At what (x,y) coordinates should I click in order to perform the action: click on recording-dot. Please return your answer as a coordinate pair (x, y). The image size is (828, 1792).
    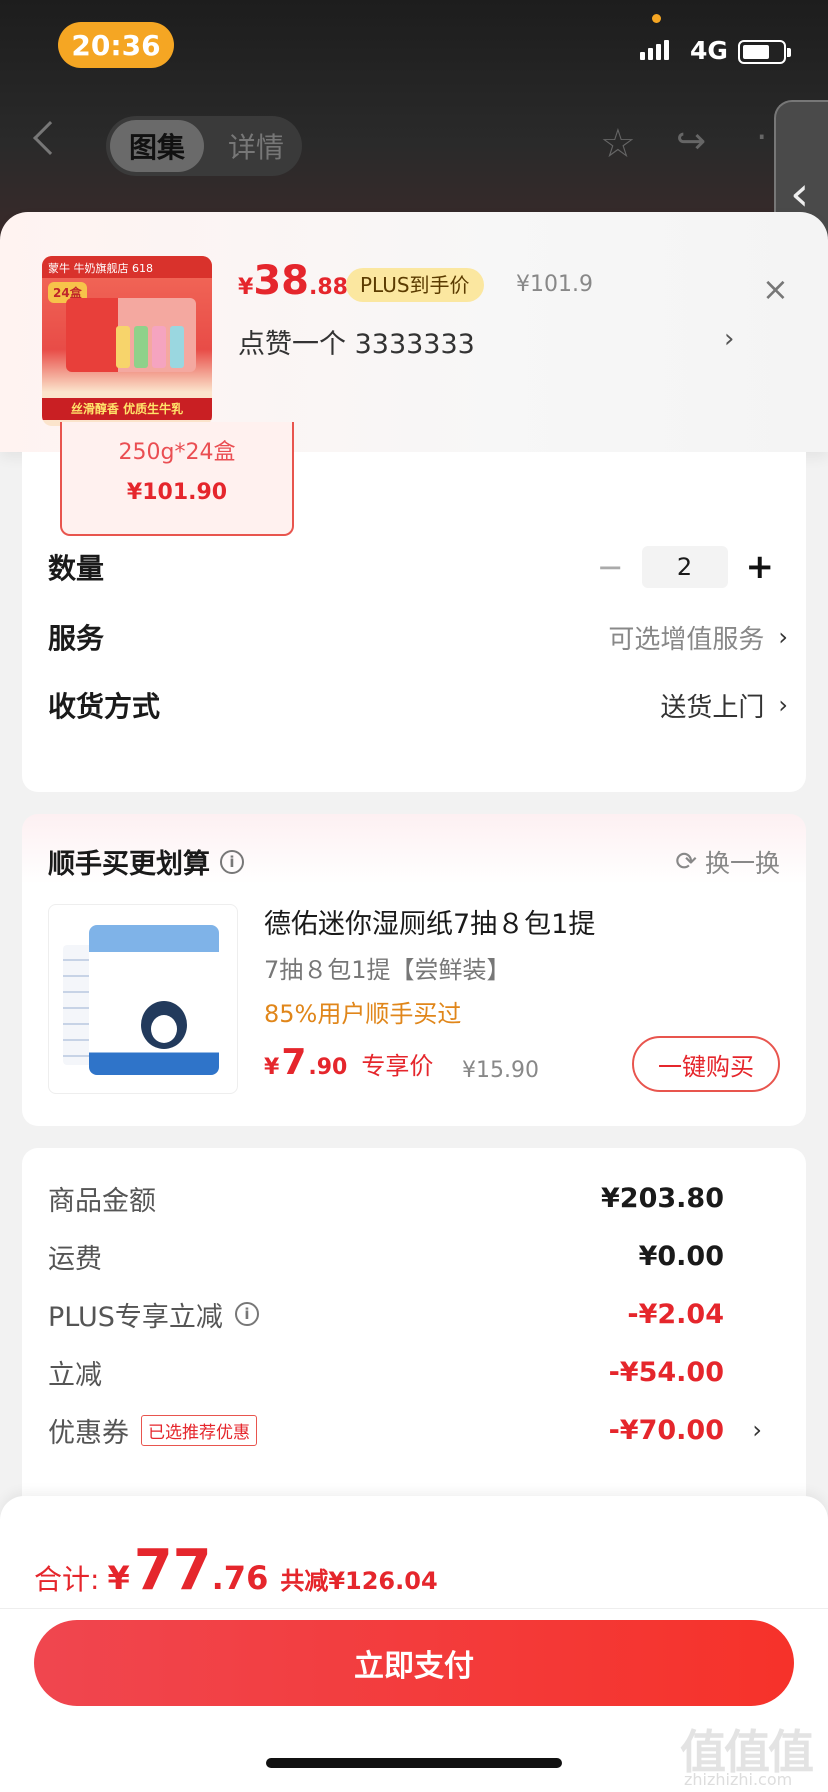
    Looking at the image, I should click on (656, 18).